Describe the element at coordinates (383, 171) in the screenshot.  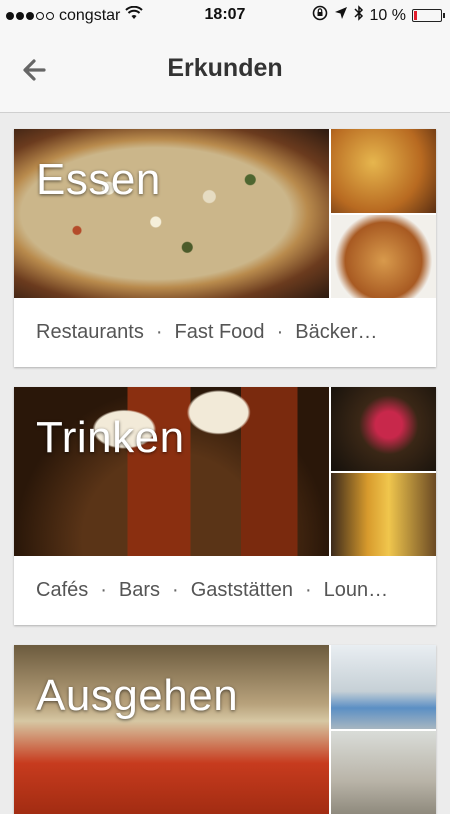
I see `rice-dish-image` at that location.